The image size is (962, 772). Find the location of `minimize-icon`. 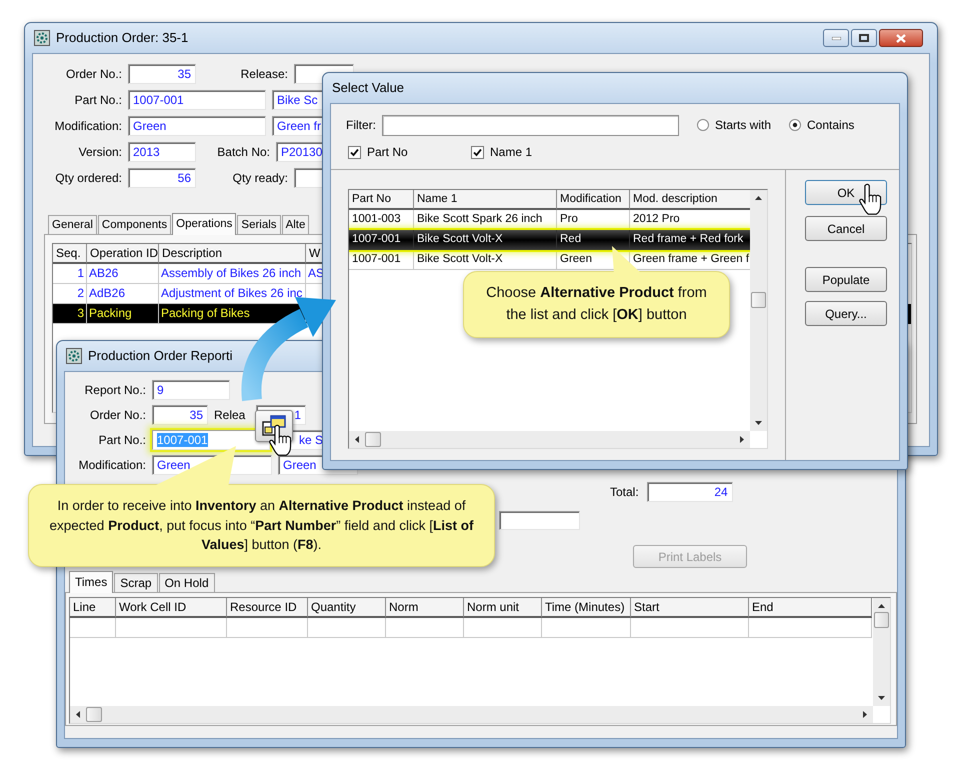

minimize-icon is located at coordinates (836, 38).